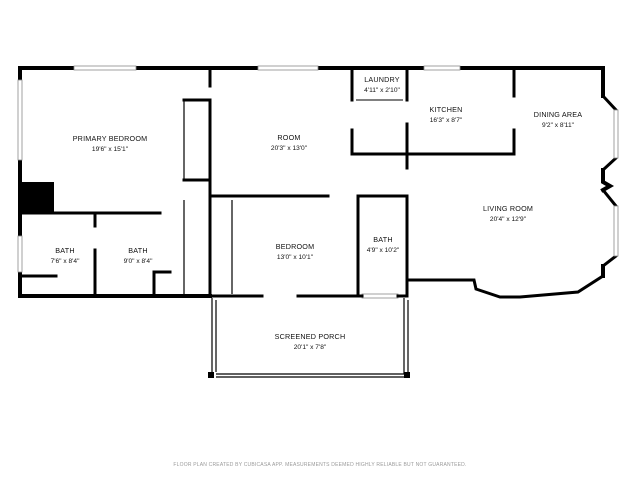 This screenshot has height=480, width=640. What do you see at coordinates (295, 257) in the screenshot?
I see `bedroom-dimensions: 13'0" x 10'1"` at bounding box center [295, 257].